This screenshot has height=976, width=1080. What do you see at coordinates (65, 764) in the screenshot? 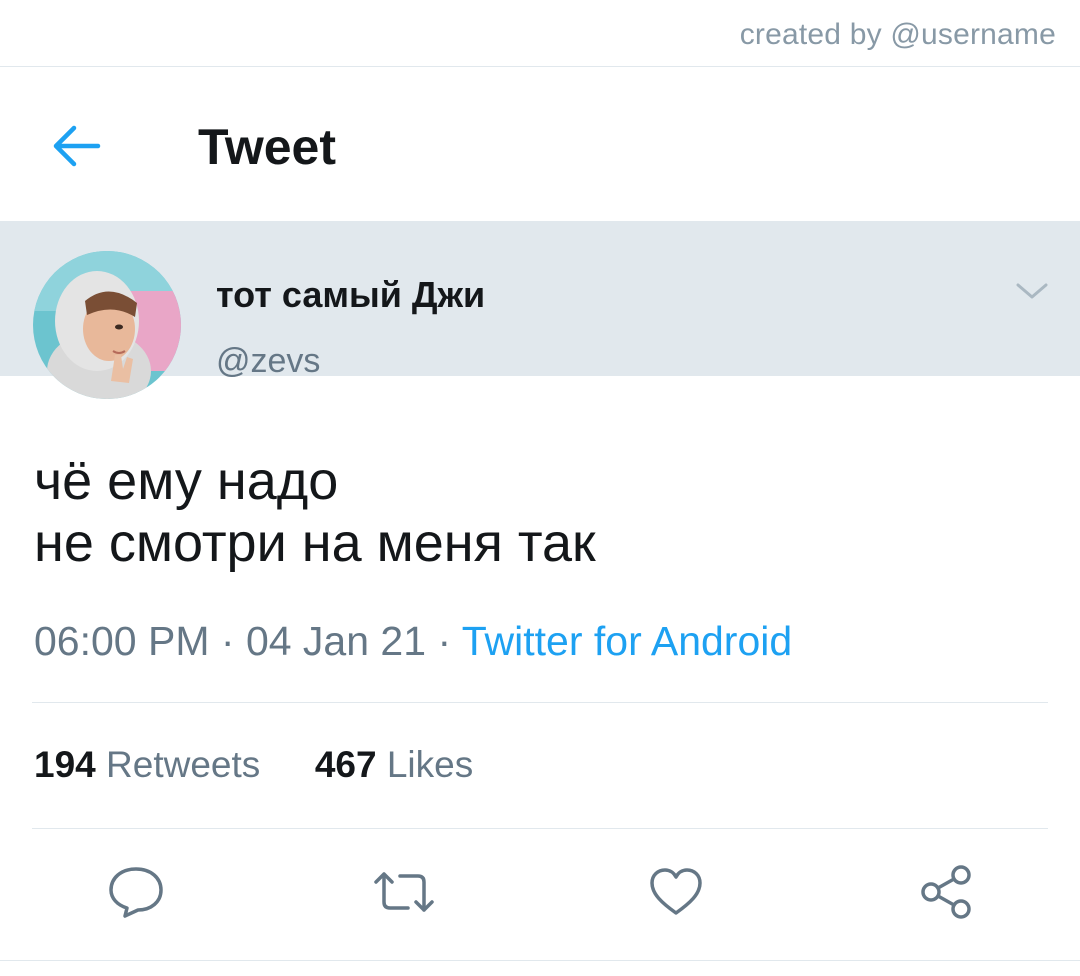
I see `retweets-count: 194` at bounding box center [65, 764].